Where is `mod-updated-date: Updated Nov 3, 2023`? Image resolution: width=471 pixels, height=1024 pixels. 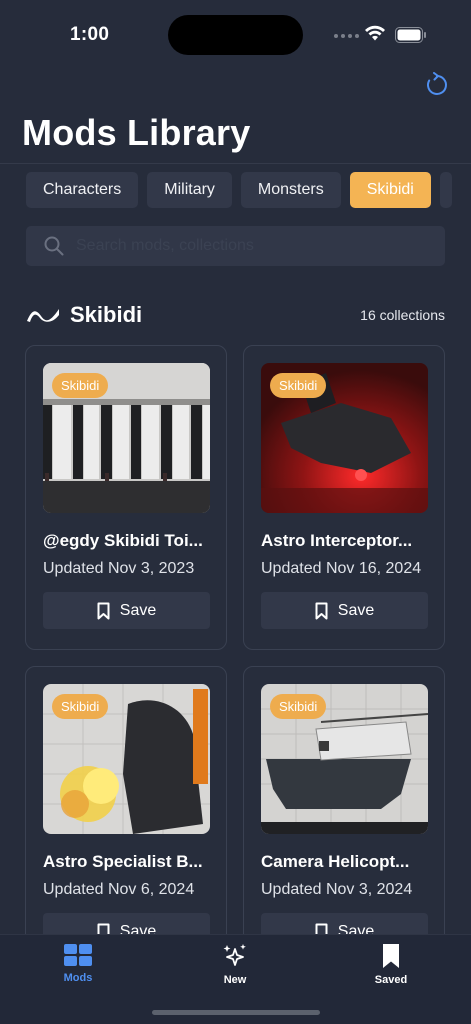 mod-updated-date: Updated Nov 3, 2023 is located at coordinates (119, 568).